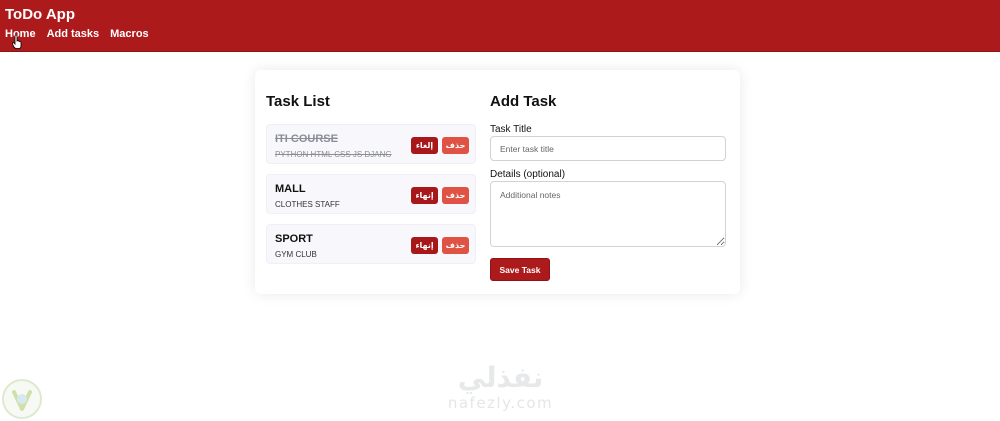 Image resolution: width=1000 pixels, height=421 pixels. Describe the element at coordinates (294, 239) in the screenshot. I see `task-title: SPORT` at that location.